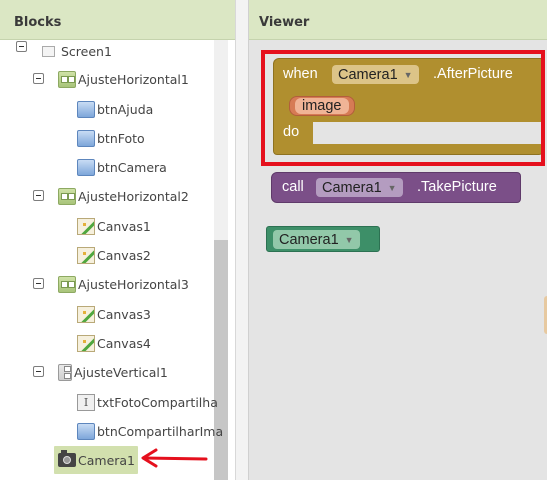 The height and width of the screenshot is (480, 547). I want to click on tree-item-canvas2: Canvas2, so click(114, 255).